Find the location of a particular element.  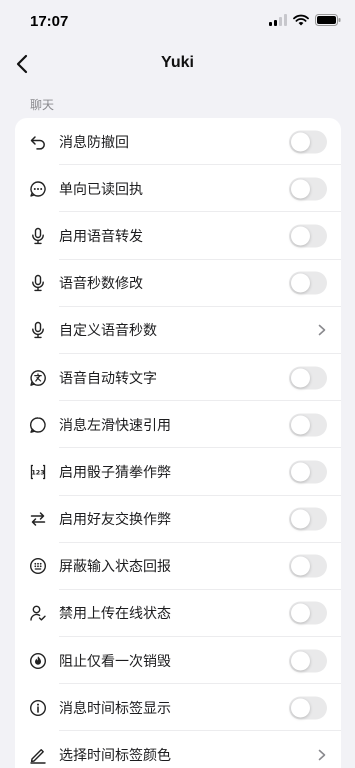

settings-row: 阻止仅看一次销毁 is located at coordinates (178, 661).